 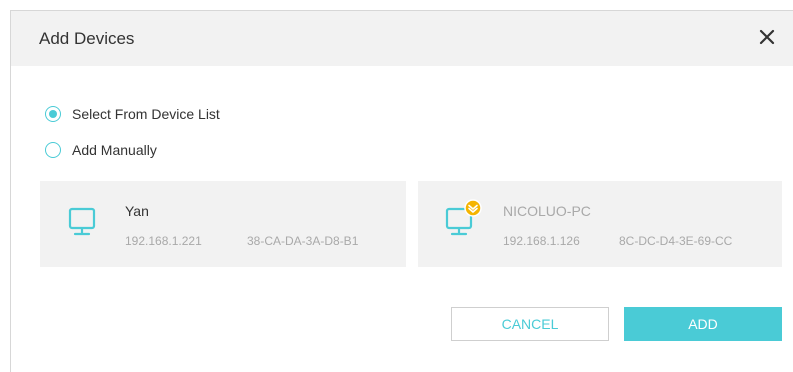 What do you see at coordinates (223, 224) in the screenshot?
I see `device-card-yan: Yan 192.168.1.221 38-CA-DA-3A-D8-B1` at bounding box center [223, 224].